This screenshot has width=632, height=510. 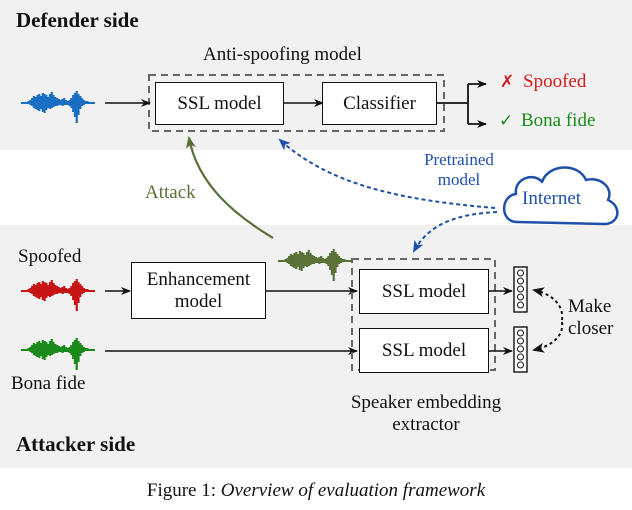 I want to click on spoofed-input-label: Spoofed, so click(x=50, y=256).